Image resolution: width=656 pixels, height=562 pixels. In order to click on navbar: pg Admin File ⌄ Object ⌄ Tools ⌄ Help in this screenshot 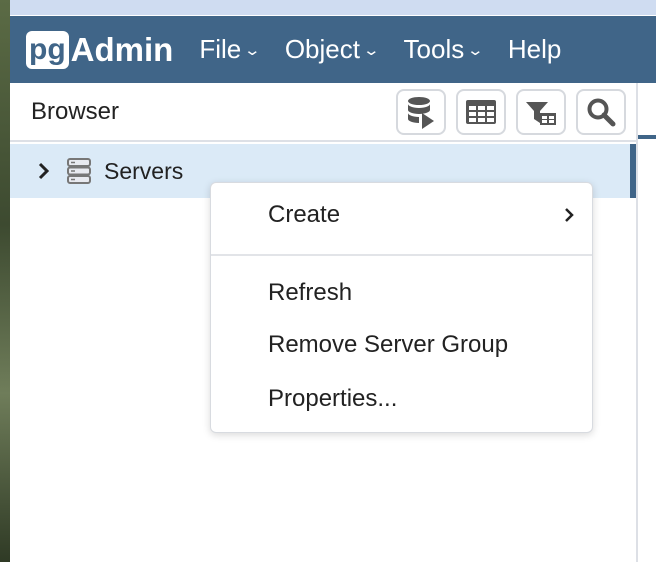, I will do `click(333, 49)`.